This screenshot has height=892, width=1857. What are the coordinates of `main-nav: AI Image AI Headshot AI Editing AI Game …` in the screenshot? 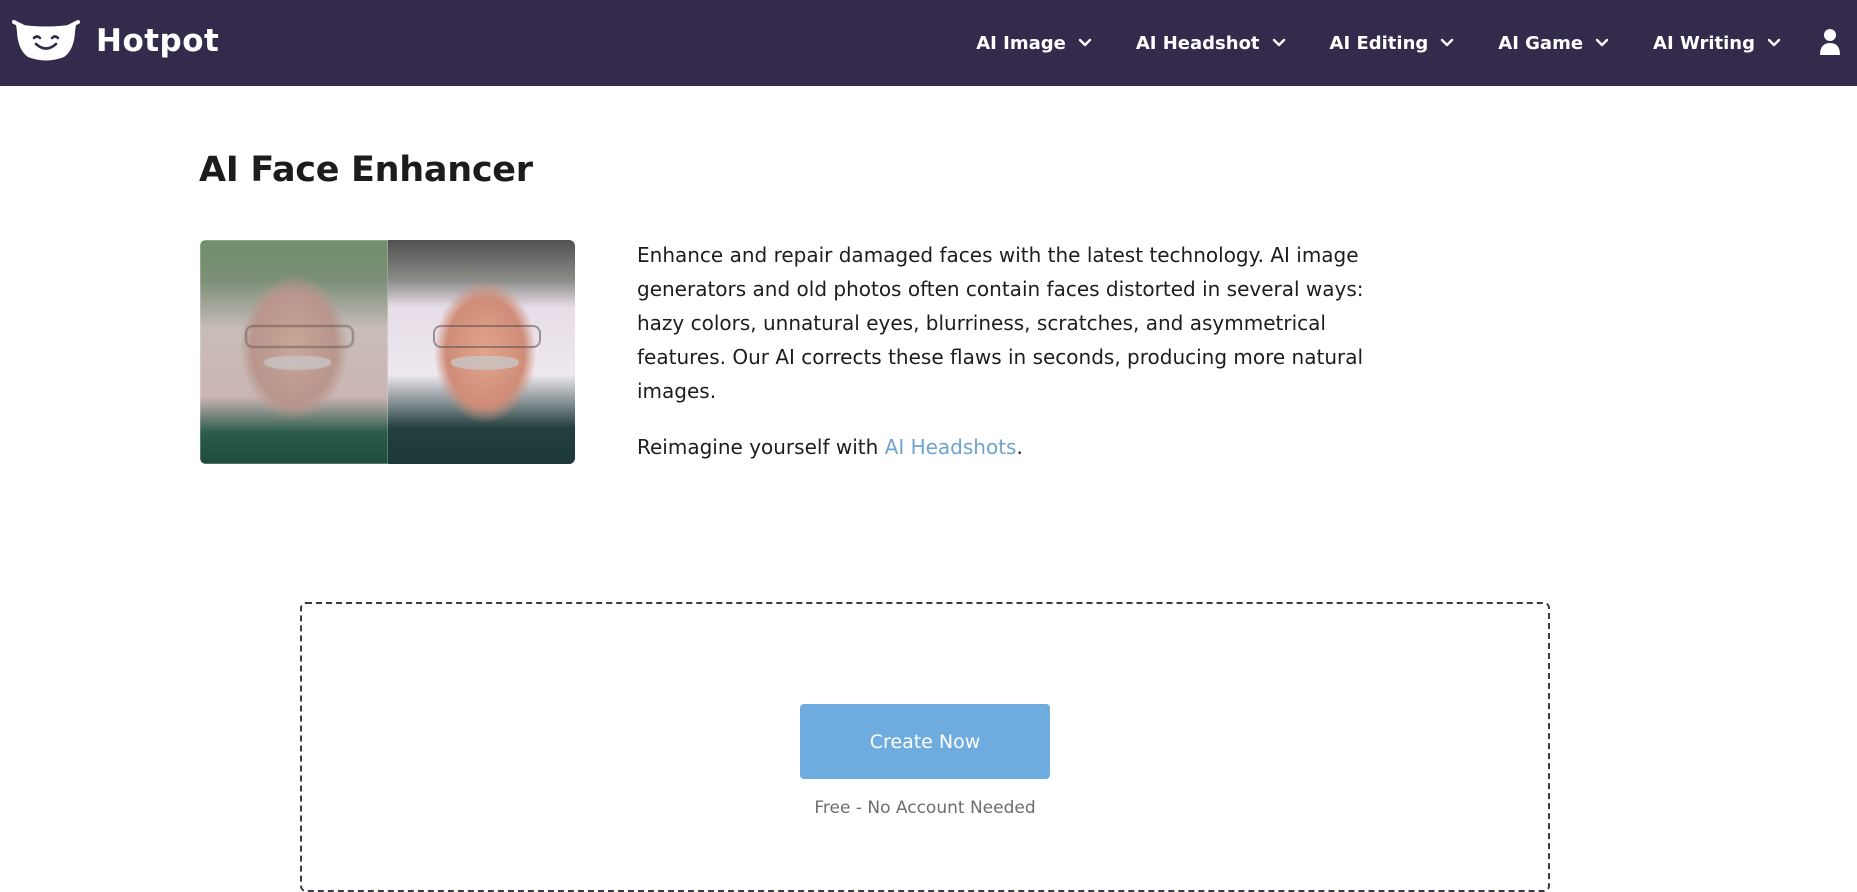 It's located at (1378, 43).